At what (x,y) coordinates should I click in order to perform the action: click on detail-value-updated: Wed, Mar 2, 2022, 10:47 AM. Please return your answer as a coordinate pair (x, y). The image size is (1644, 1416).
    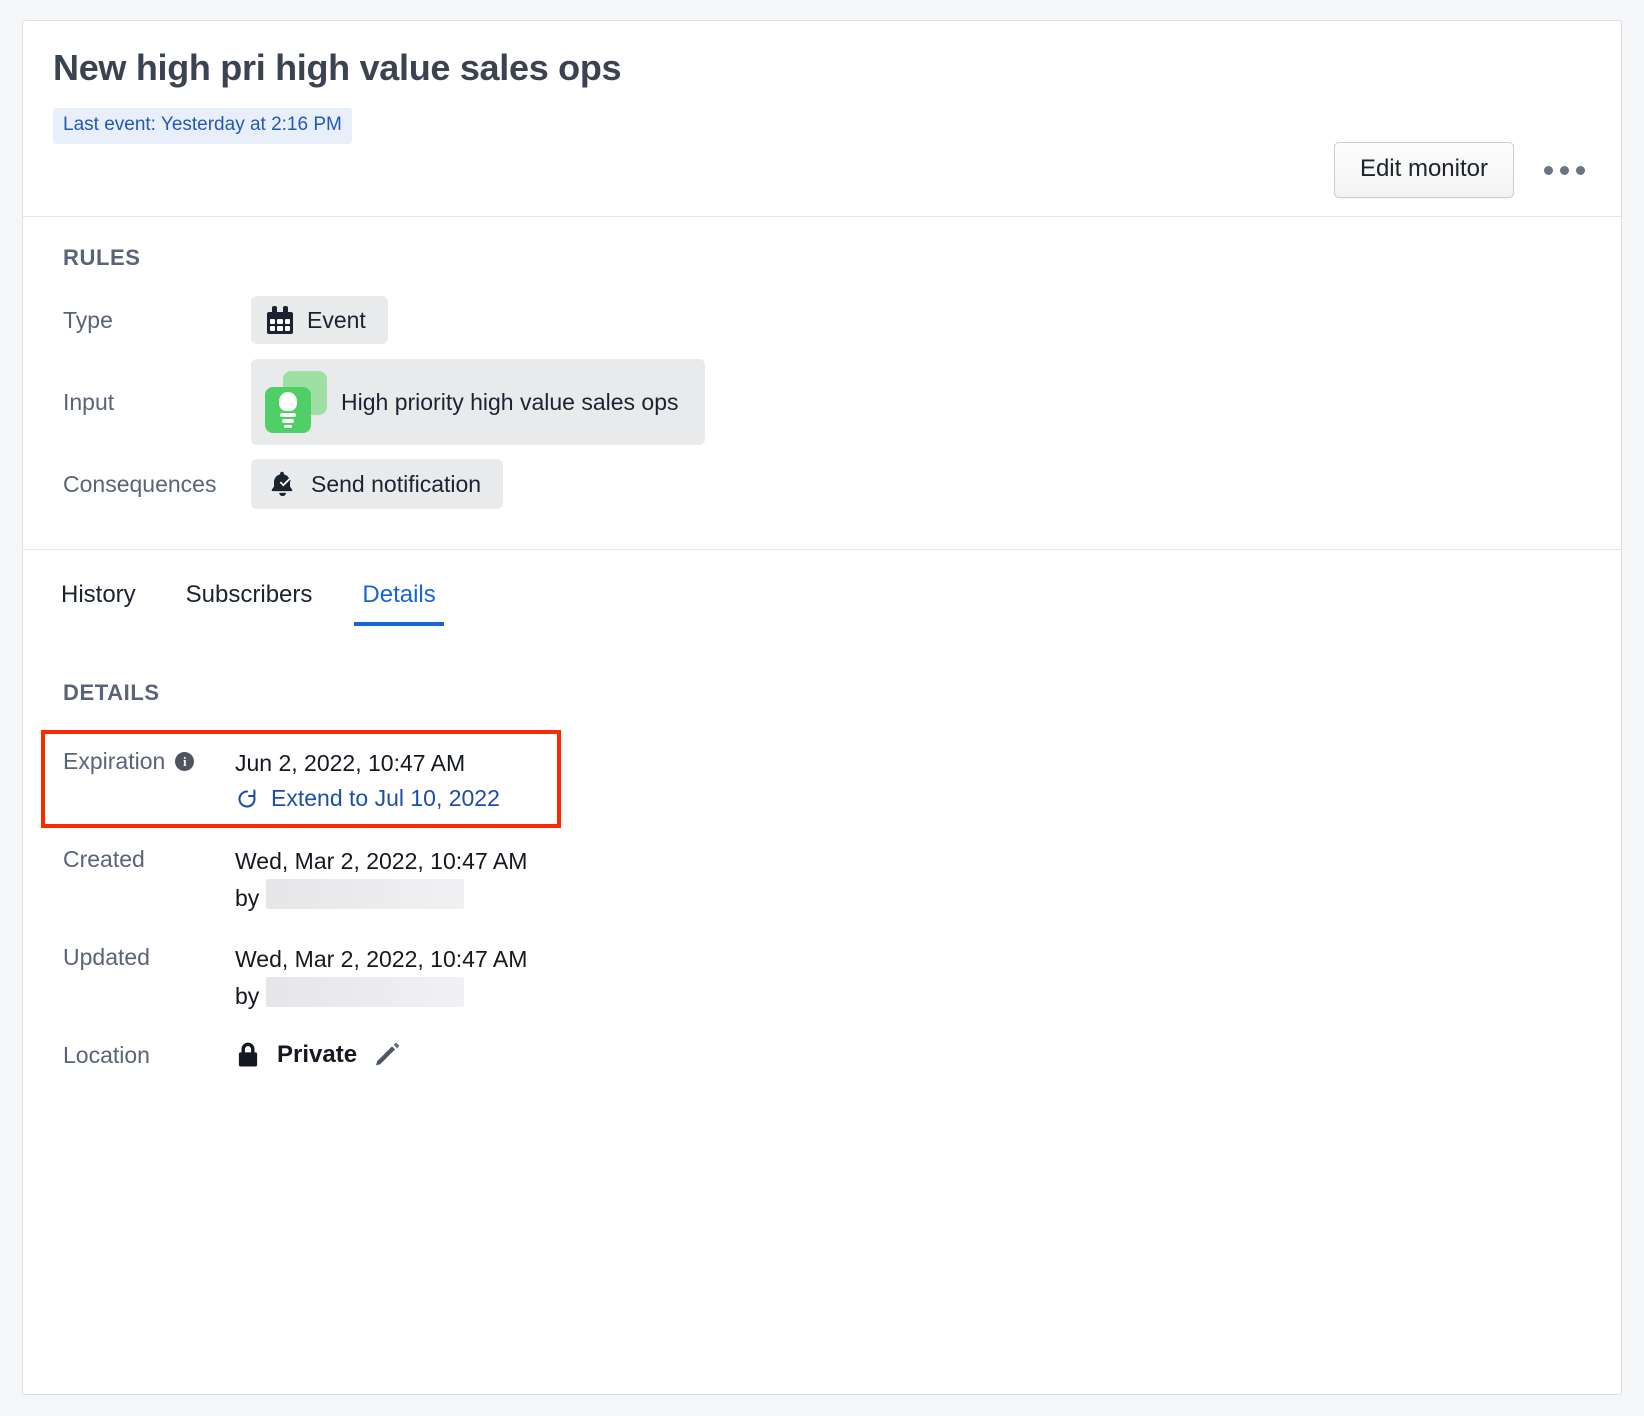
    Looking at the image, I should click on (381, 959).